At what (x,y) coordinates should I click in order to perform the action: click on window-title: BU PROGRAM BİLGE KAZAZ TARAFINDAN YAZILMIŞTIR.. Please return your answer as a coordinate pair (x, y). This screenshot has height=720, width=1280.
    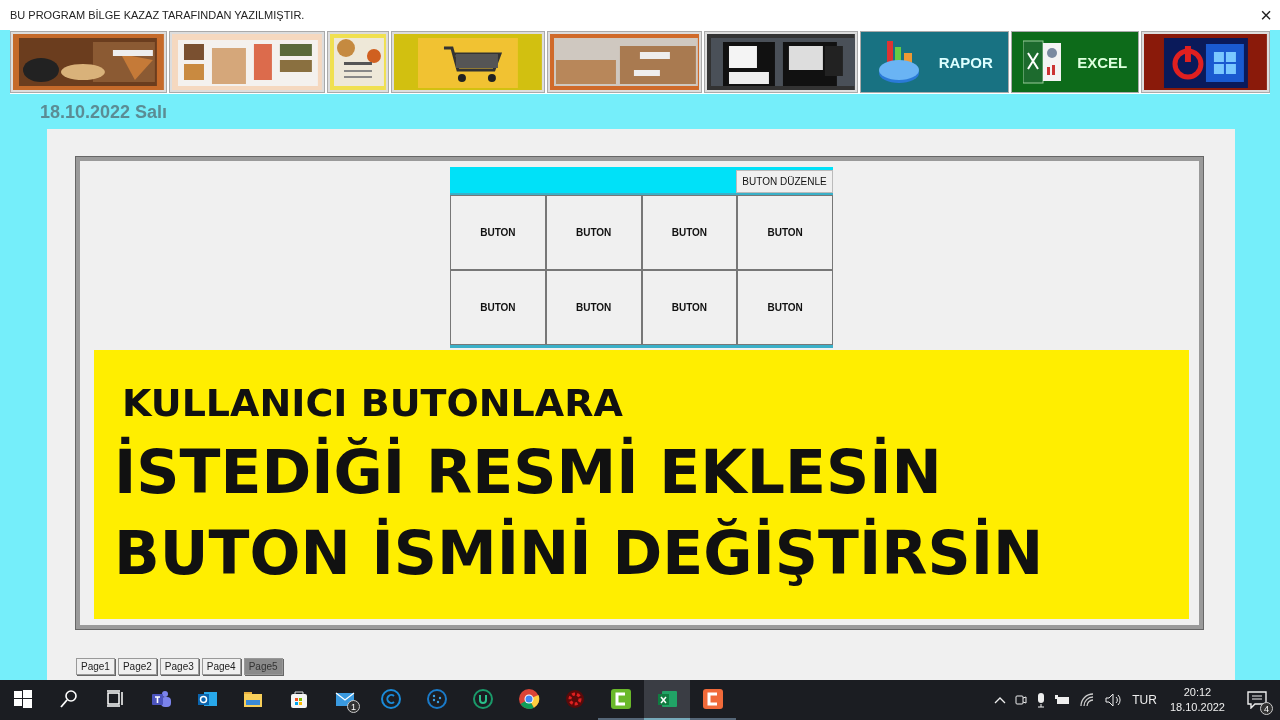
    Looking at the image, I should click on (157, 15).